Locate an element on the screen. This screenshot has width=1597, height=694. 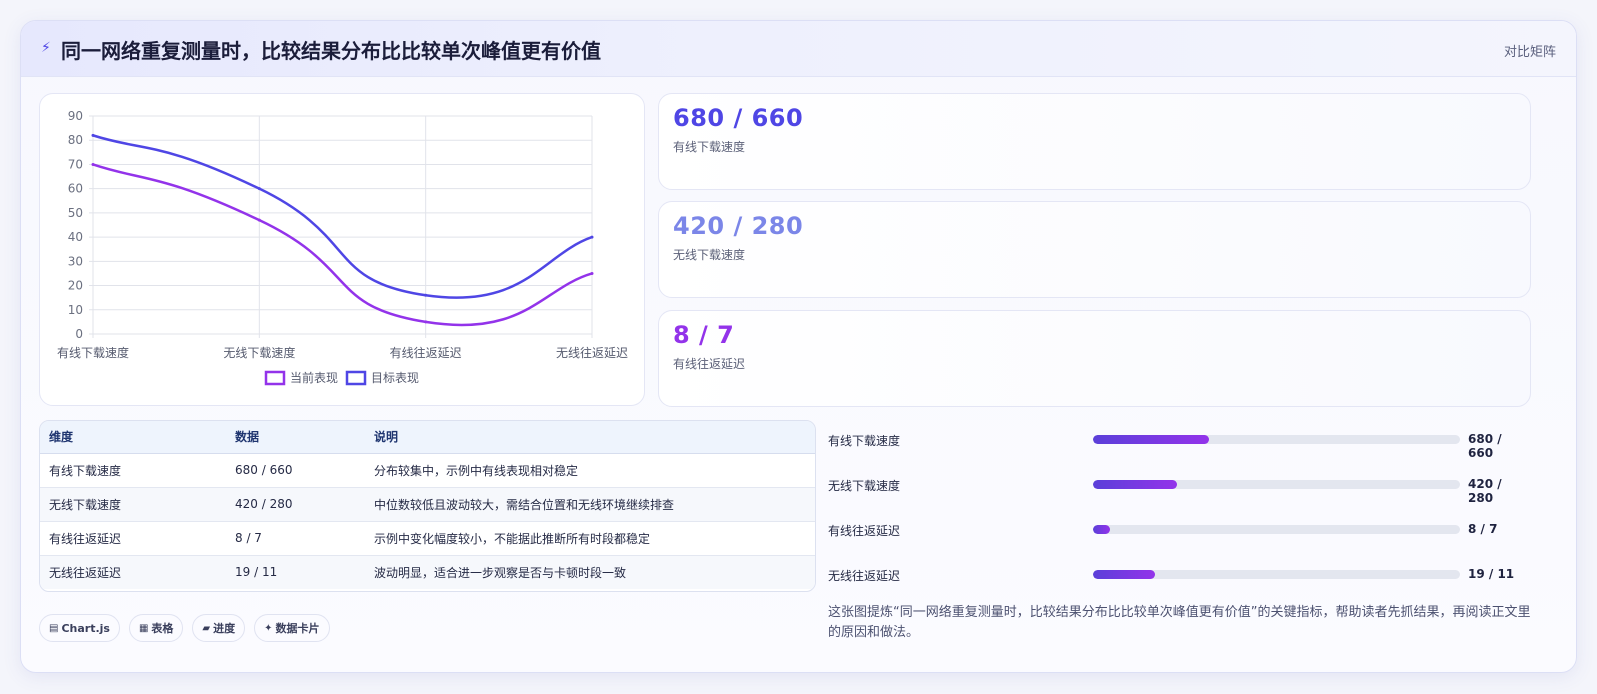
y-tick-label: 80 is located at coordinates (75, 140).